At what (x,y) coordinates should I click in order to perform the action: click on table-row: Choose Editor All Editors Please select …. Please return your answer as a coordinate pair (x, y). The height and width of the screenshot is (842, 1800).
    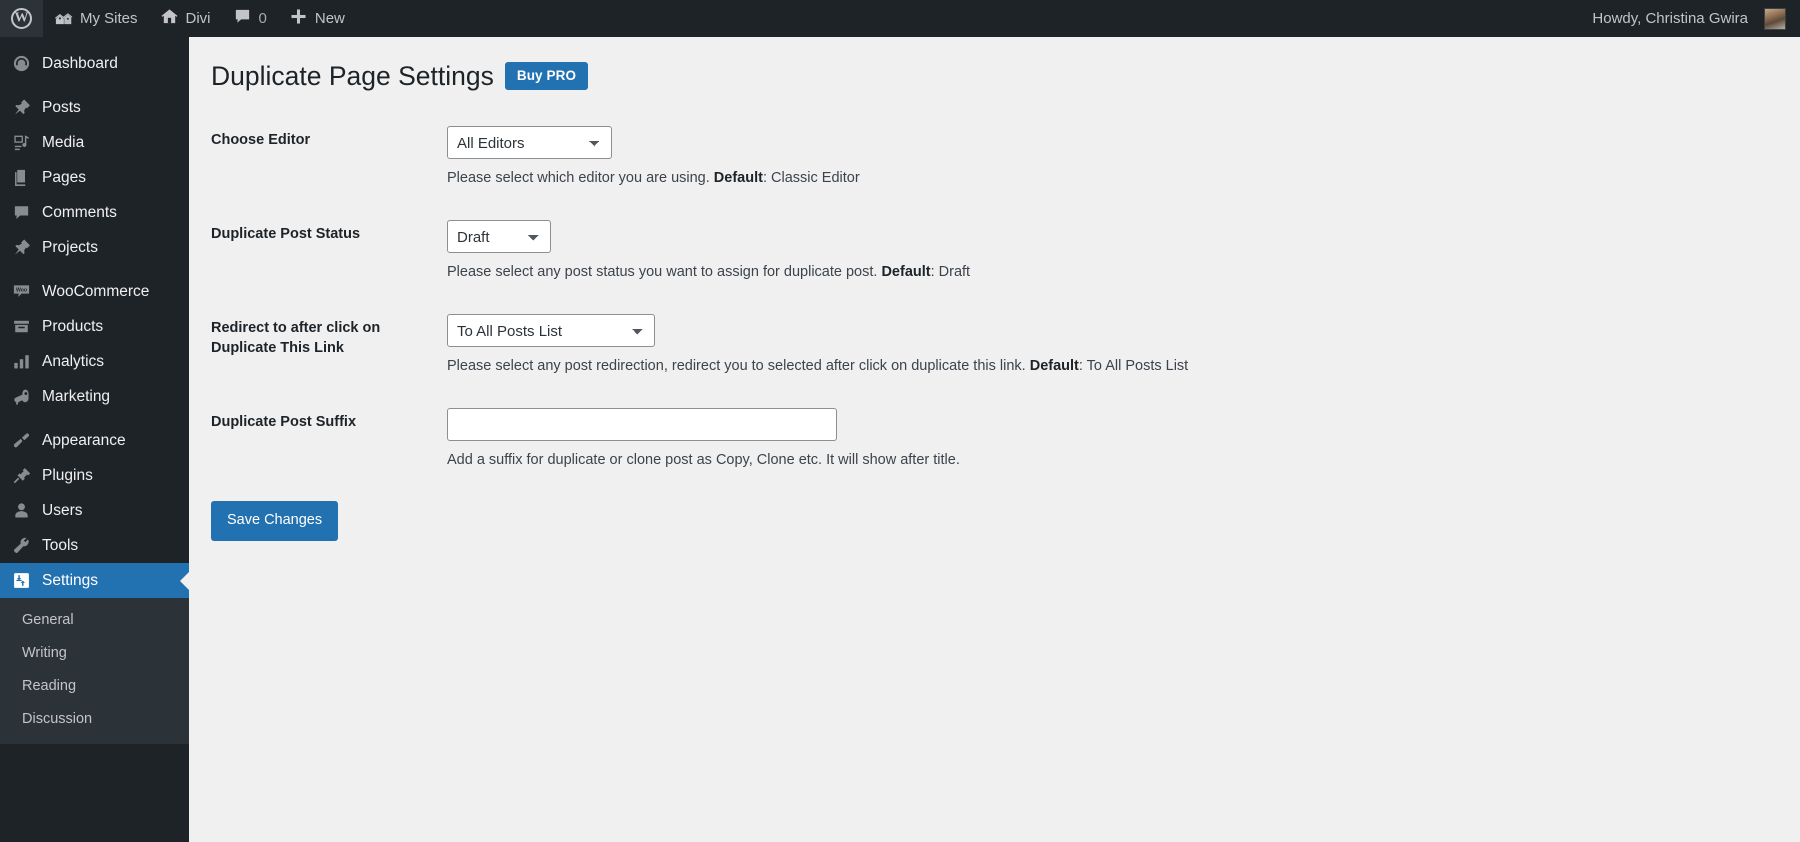
    Looking at the image, I should click on (995, 158).